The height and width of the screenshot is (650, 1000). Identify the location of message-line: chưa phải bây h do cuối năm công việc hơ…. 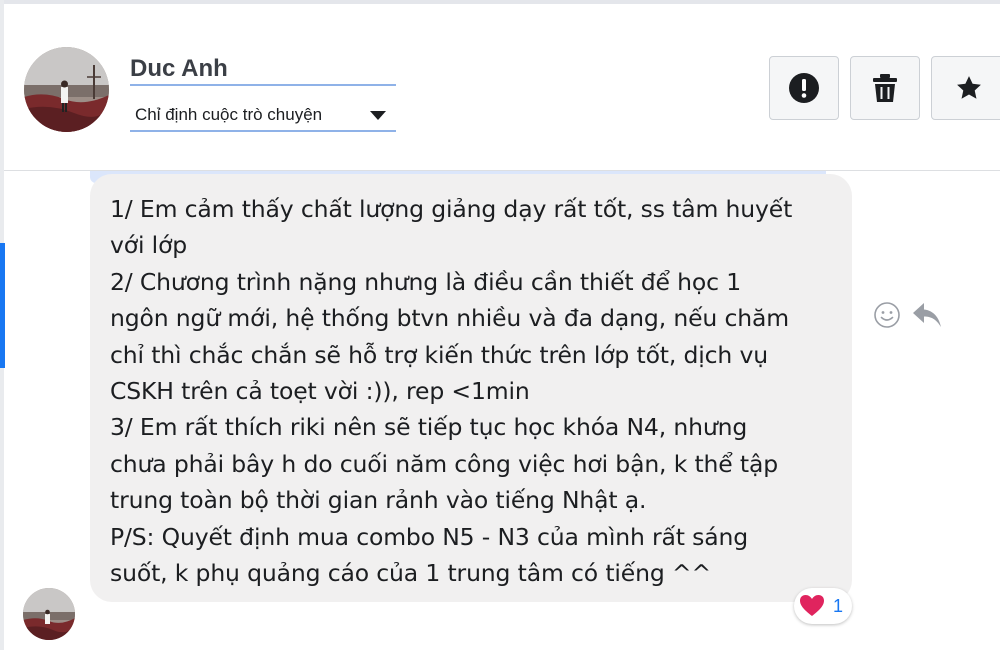
(444, 463).